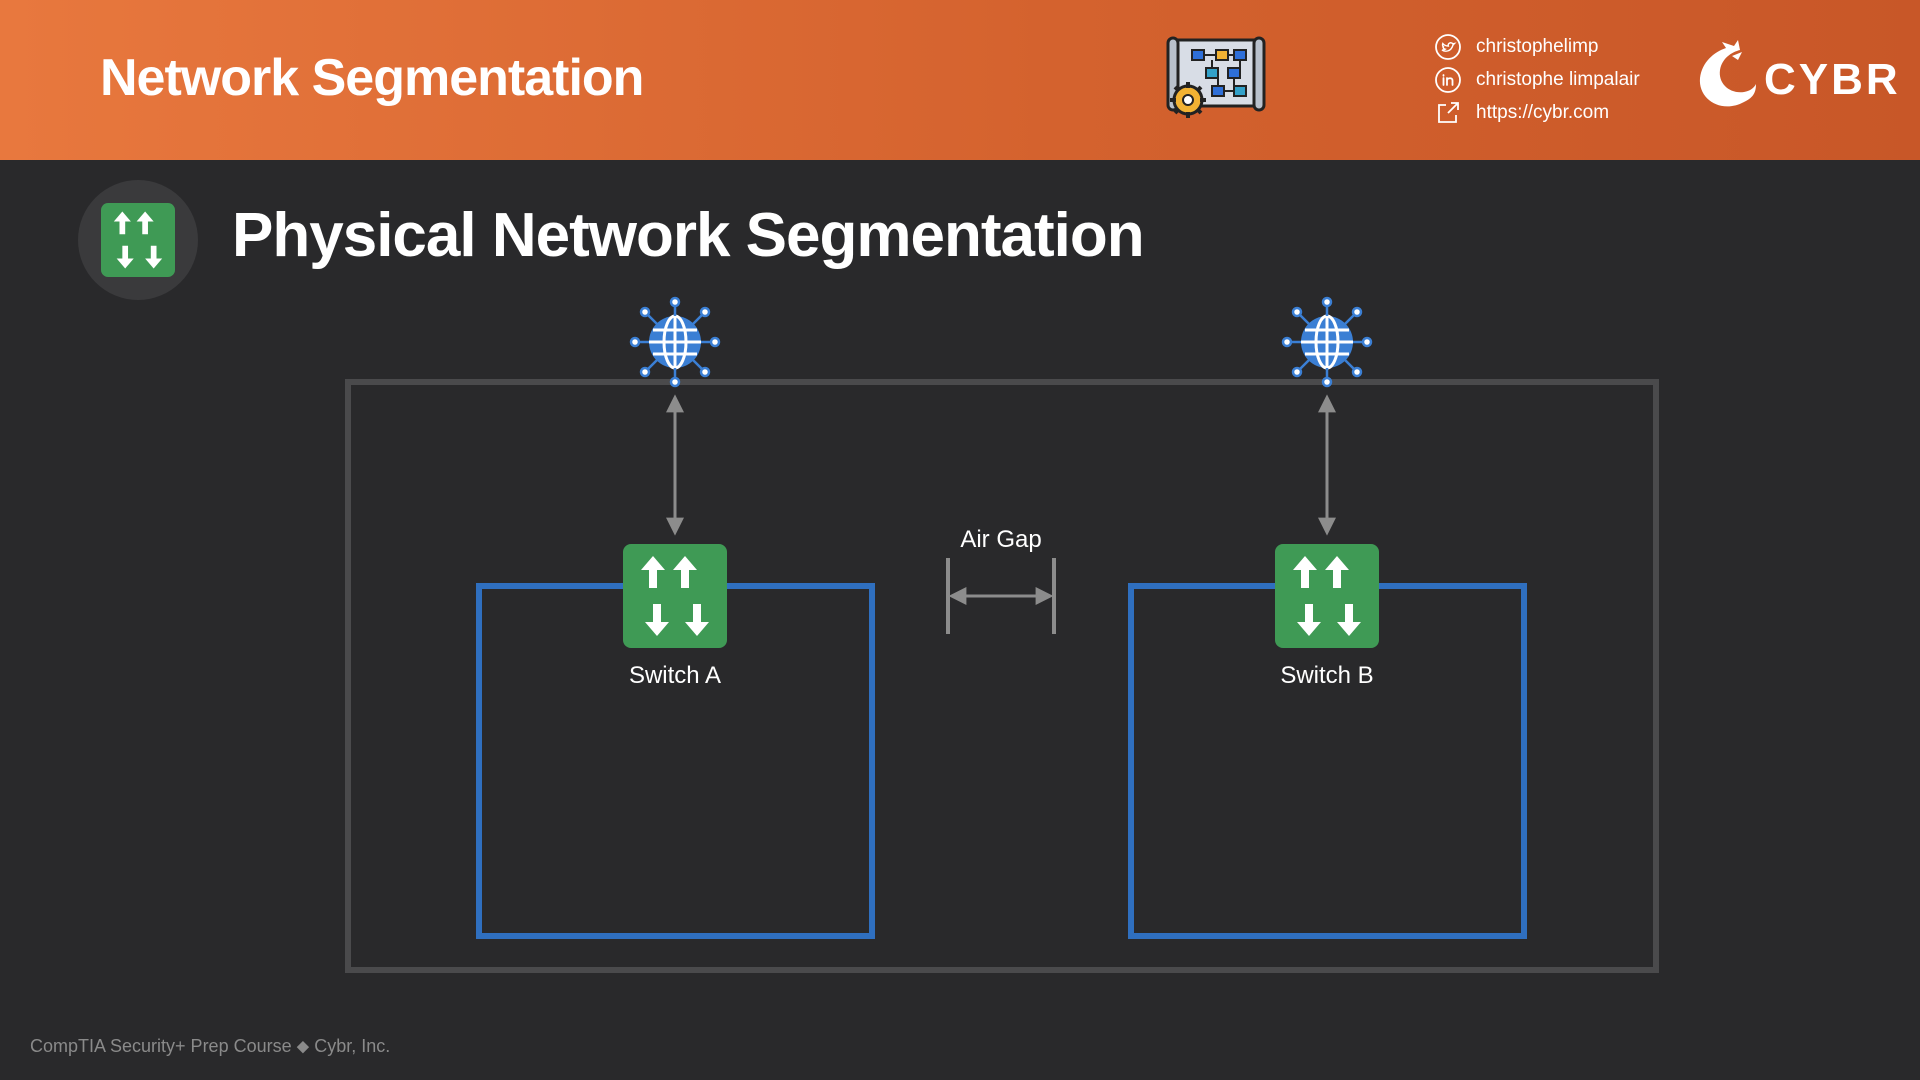  Describe the element at coordinates (1327, 596) in the screenshot. I see `switch-b-icon` at that location.